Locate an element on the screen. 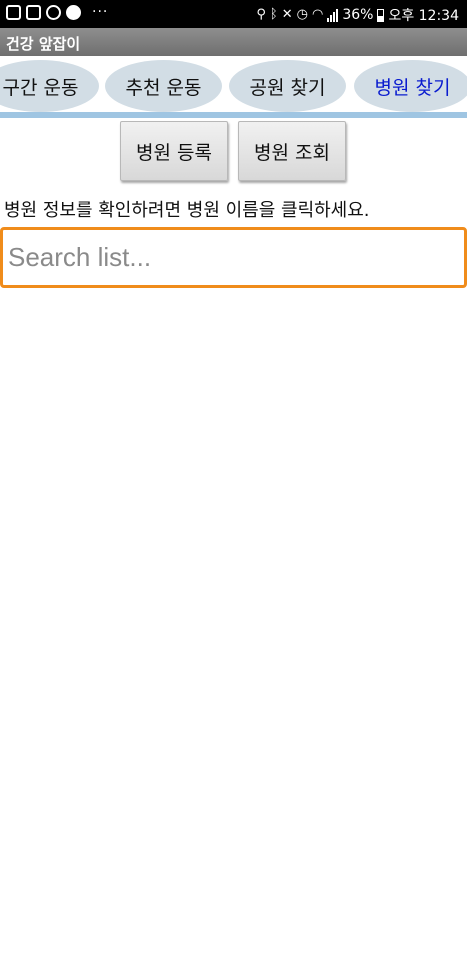 The height and width of the screenshot is (960, 467). system-icons: ⚲ ᛒ ✕ ◷ ◠ 36% 오후 12:34 is located at coordinates (357, 15).